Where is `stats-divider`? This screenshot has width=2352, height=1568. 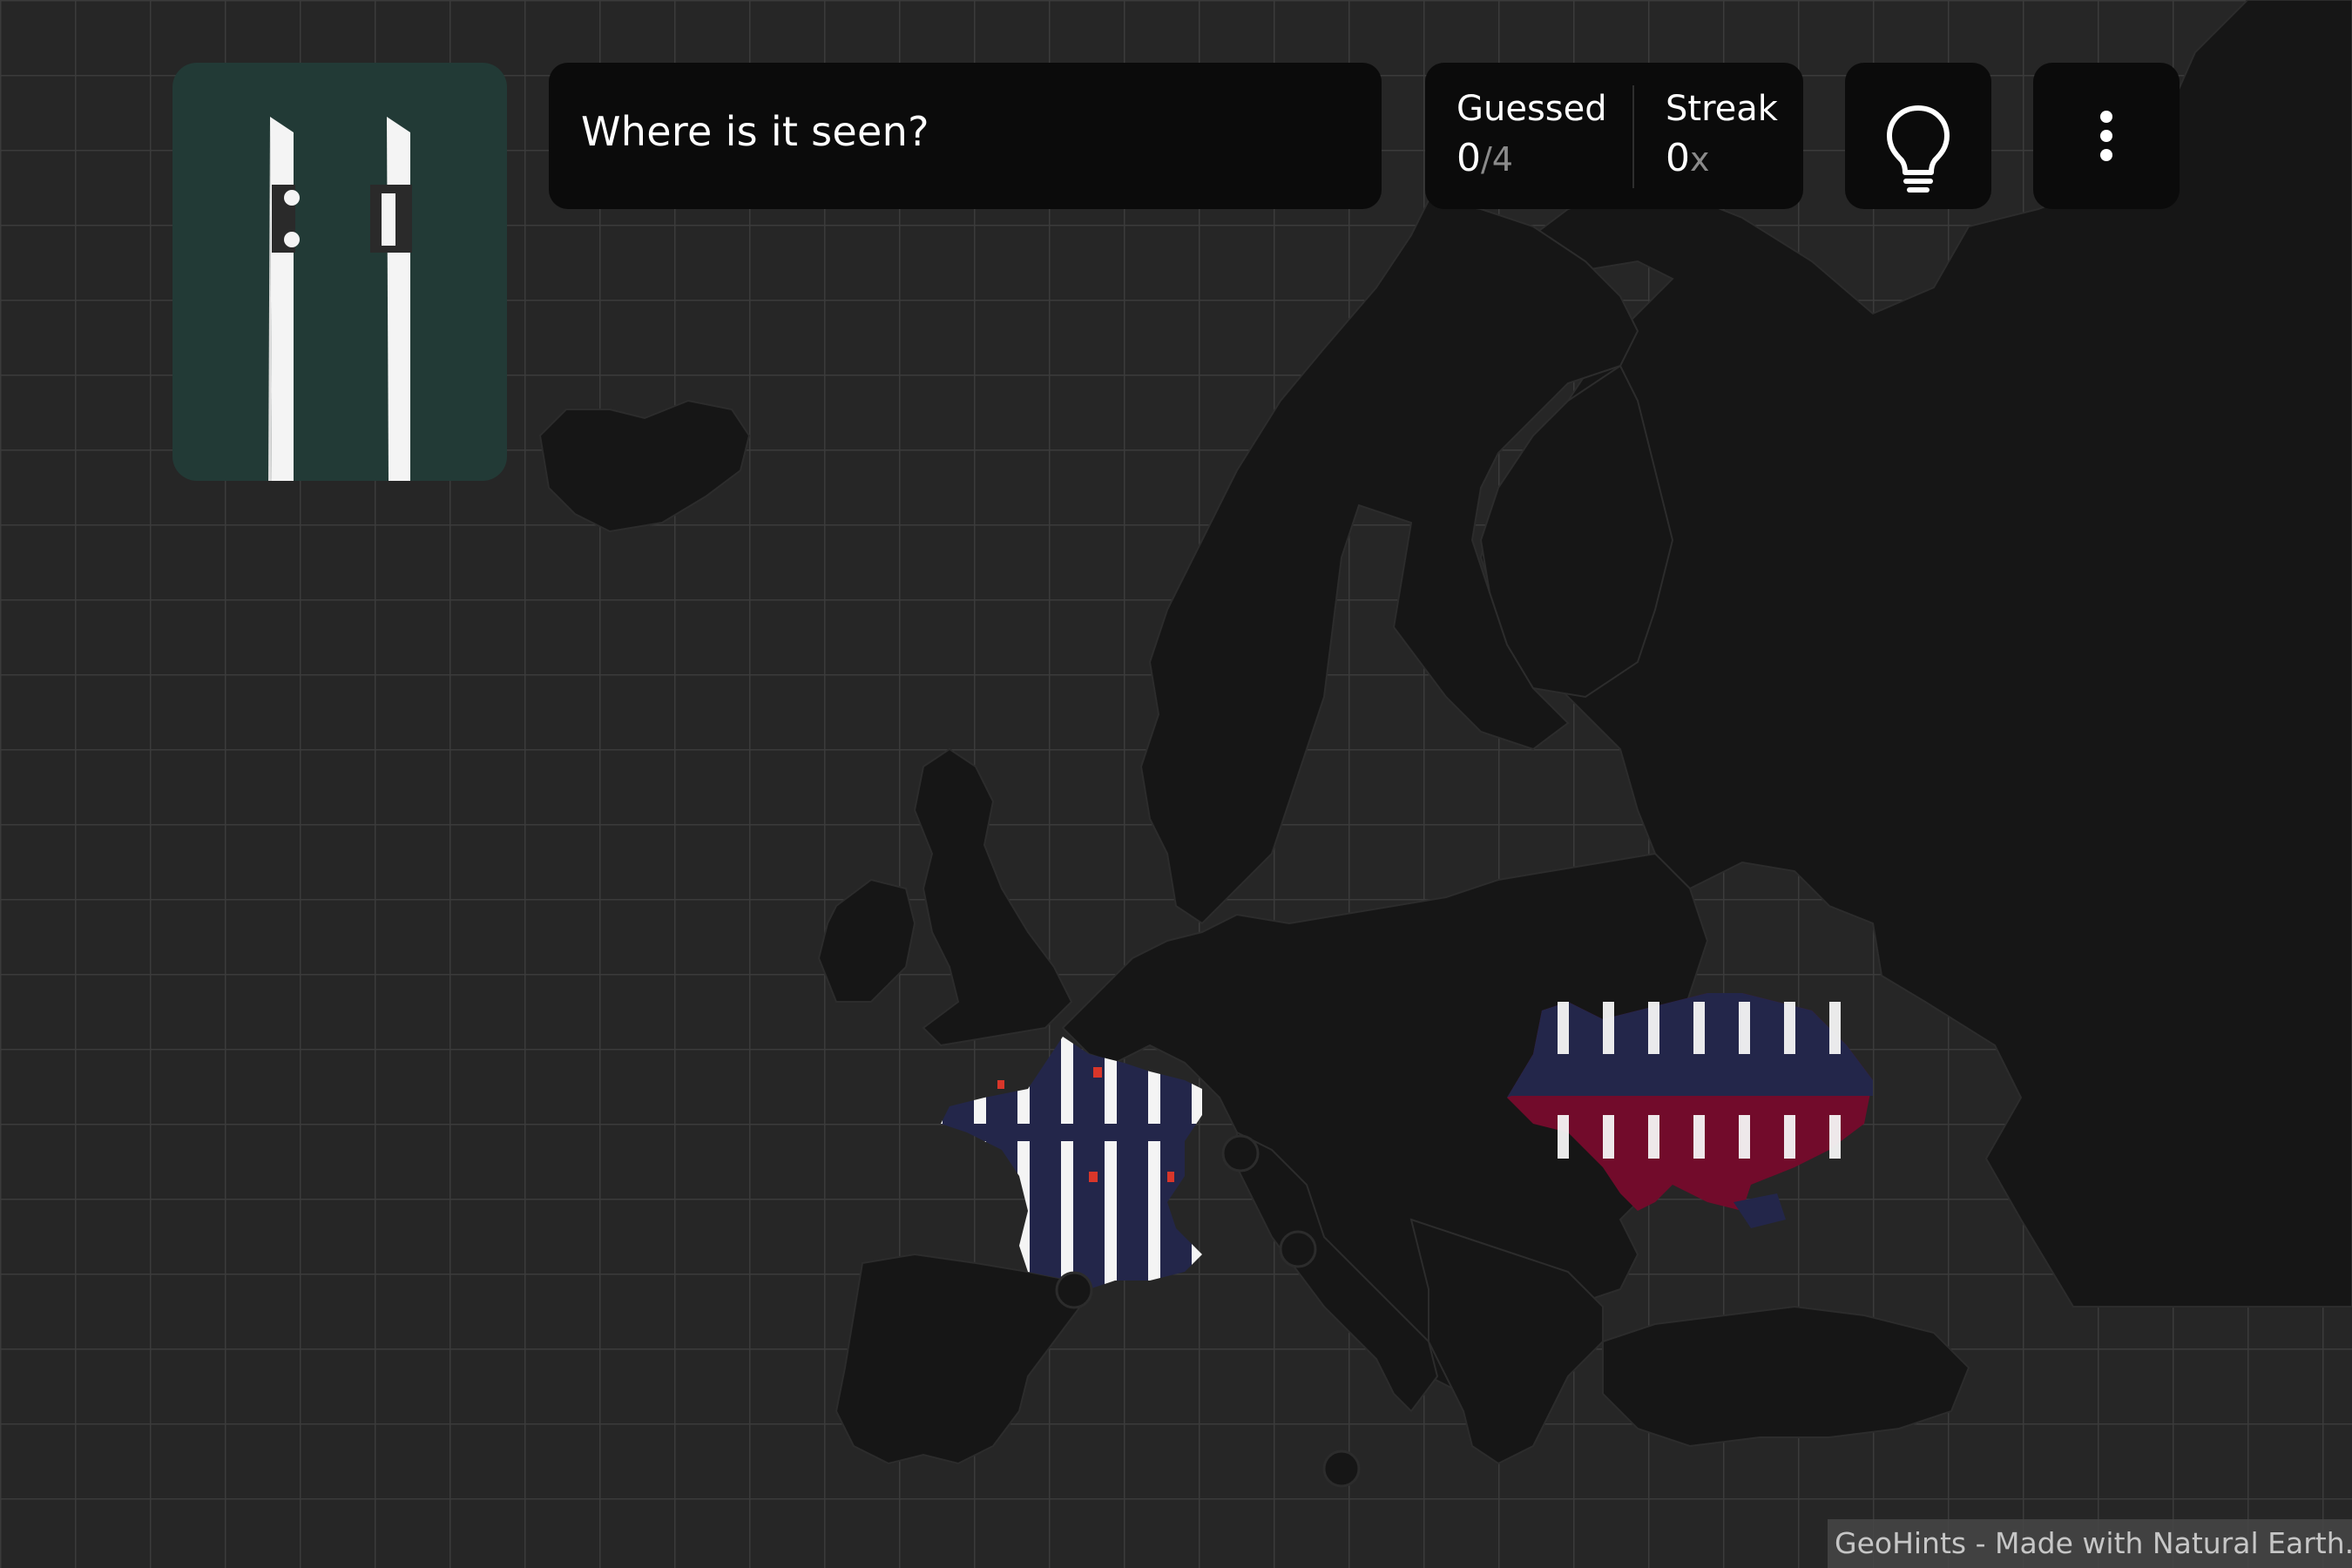 stats-divider is located at coordinates (1633, 136).